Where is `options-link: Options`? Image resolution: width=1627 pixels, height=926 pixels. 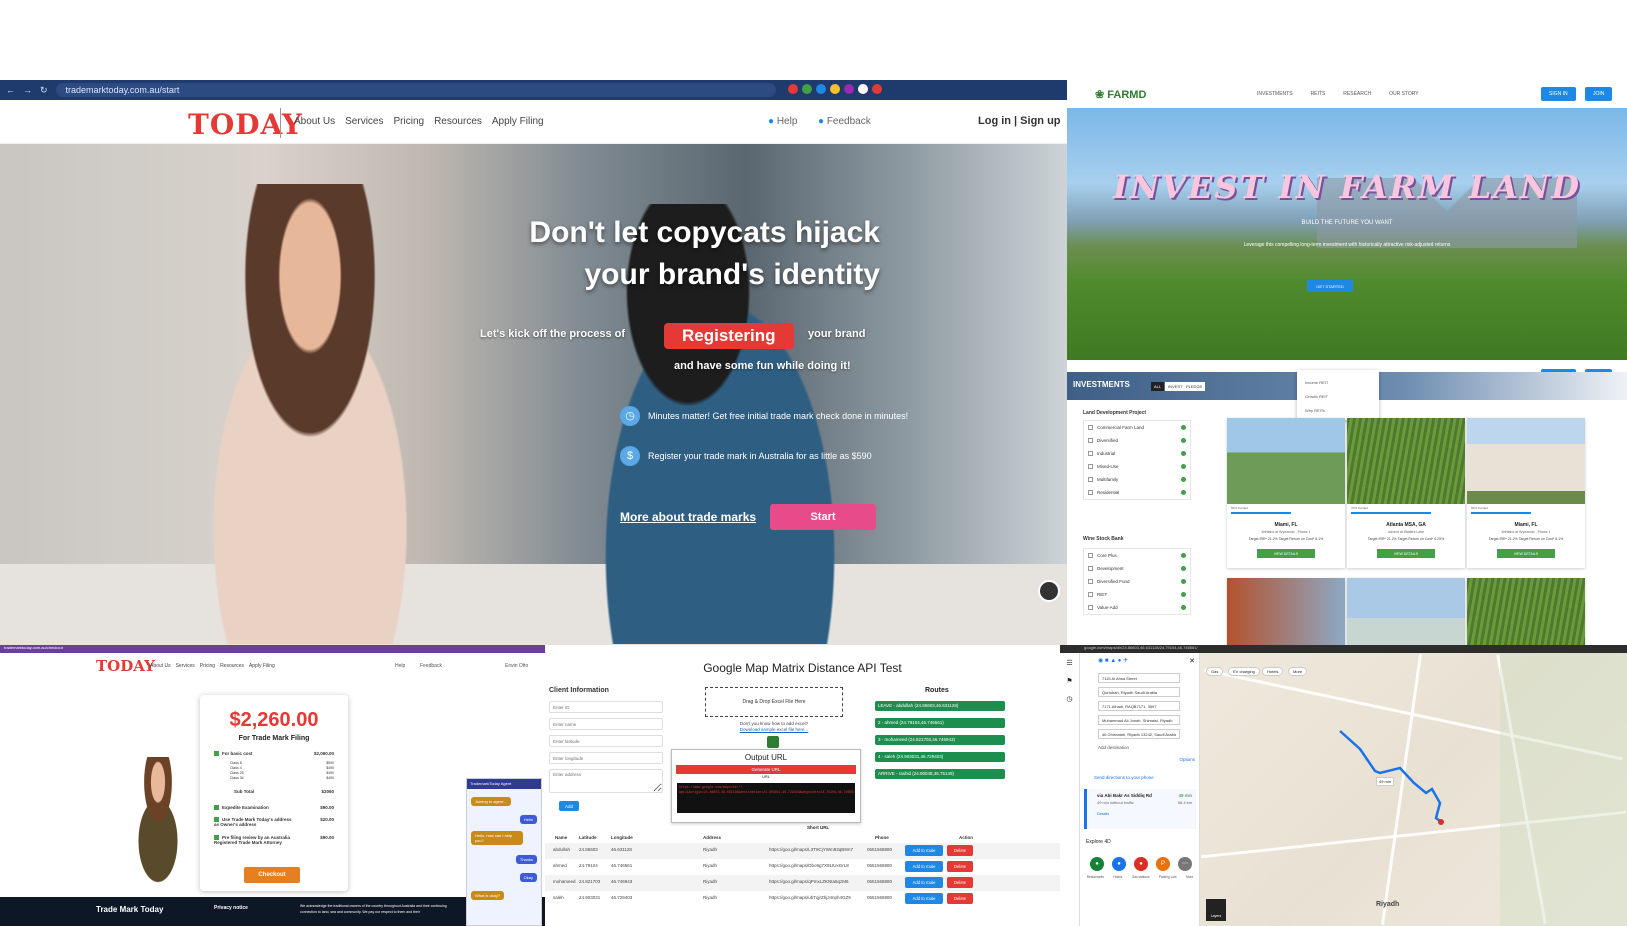
options-link: Options is located at coordinates (1187, 759).